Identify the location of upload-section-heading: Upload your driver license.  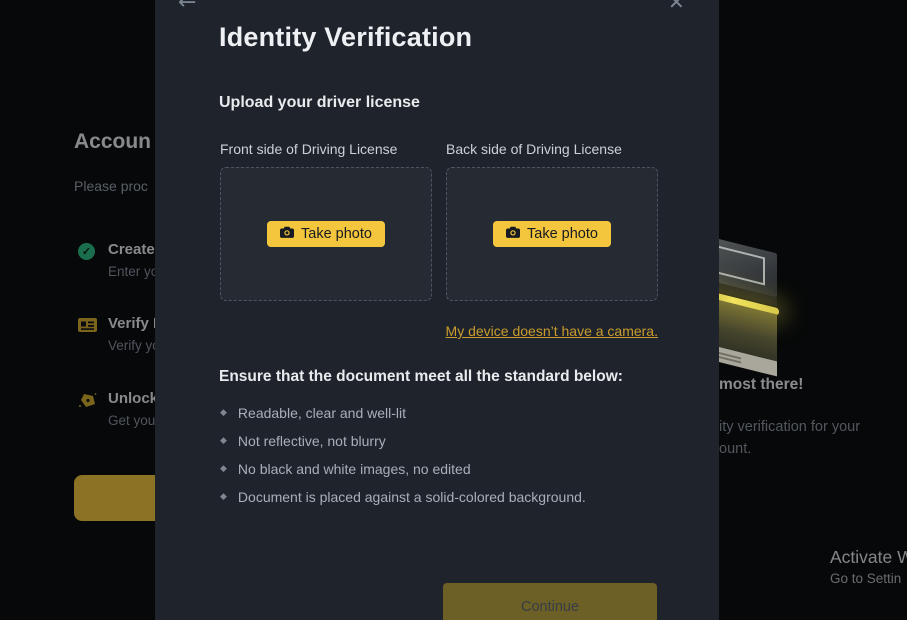
(319, 102).